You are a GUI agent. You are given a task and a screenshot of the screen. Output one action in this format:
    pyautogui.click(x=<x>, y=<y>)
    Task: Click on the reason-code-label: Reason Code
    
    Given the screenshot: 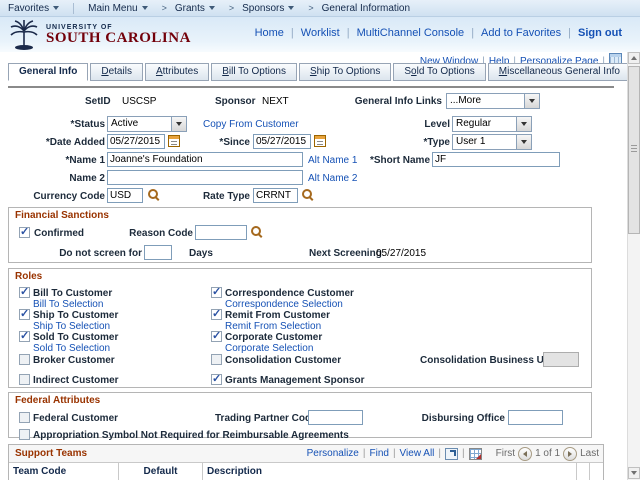 What is the action you would take?
    pyautogui.click(x=161, y=233)
    